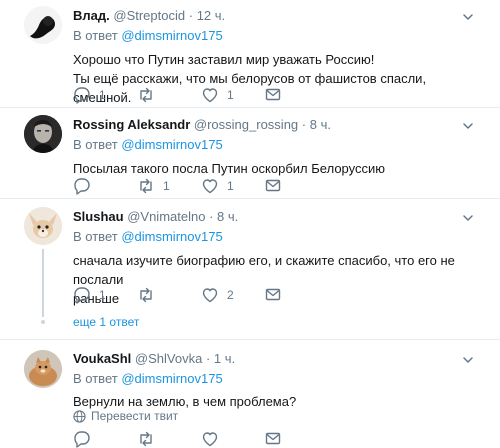  What do you see at coordinates (230, 295) in the screenshot?
I see `like-count: 2` at bounding box center [230, 295].